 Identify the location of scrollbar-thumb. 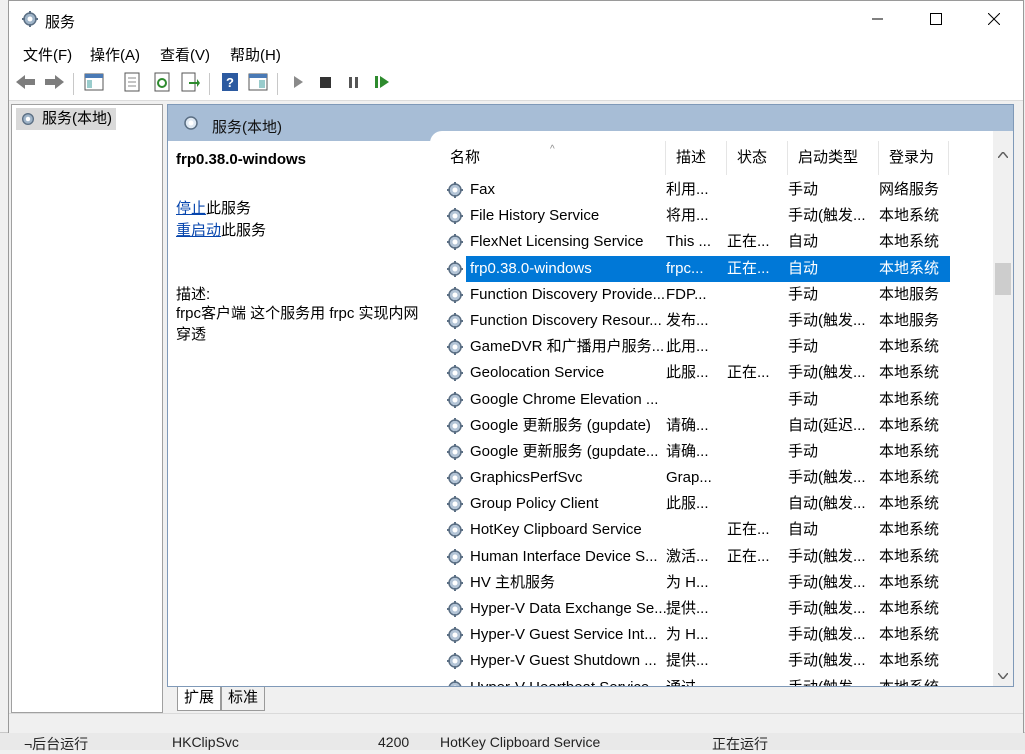
(1003, 279).